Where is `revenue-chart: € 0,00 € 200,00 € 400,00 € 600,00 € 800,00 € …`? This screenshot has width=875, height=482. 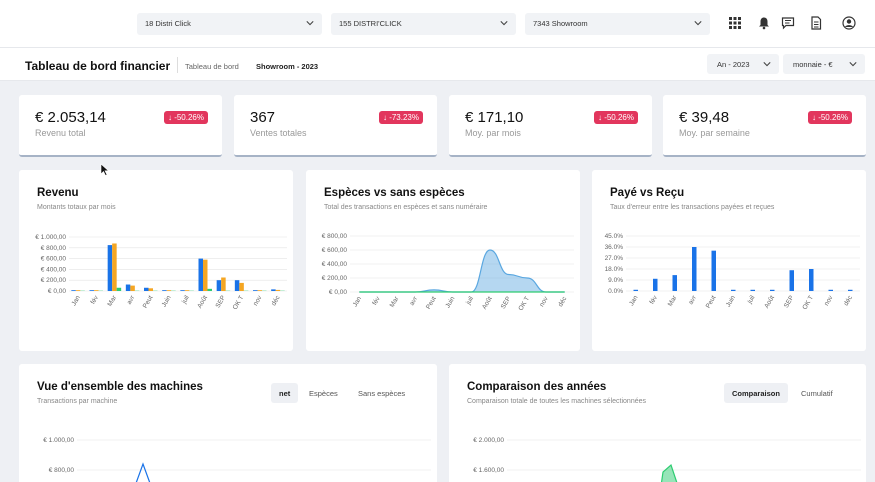
revenue-chart: € 0,00 € 200,00 € 400,00 € 600,00 € 800,00 € … is located at coordinates (161, 272).